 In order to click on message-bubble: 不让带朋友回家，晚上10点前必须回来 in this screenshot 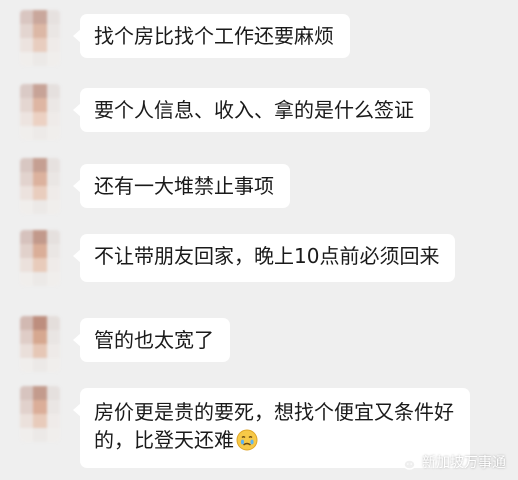, I will do `click(264, 258)`.